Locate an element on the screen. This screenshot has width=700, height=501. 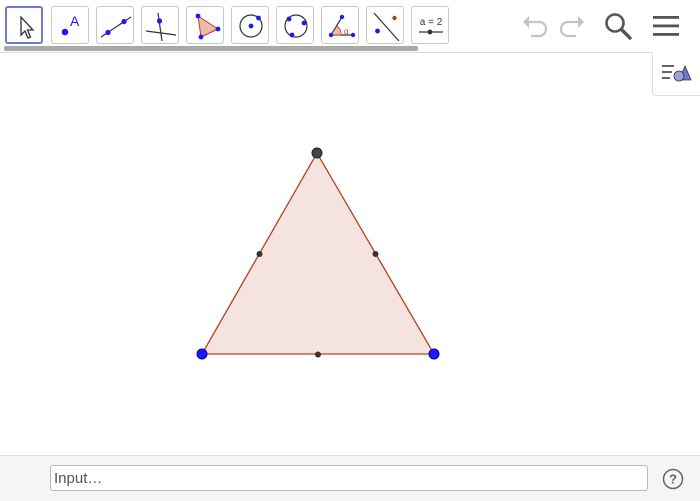
help-icon: ? is located at coordinates (673, 479).